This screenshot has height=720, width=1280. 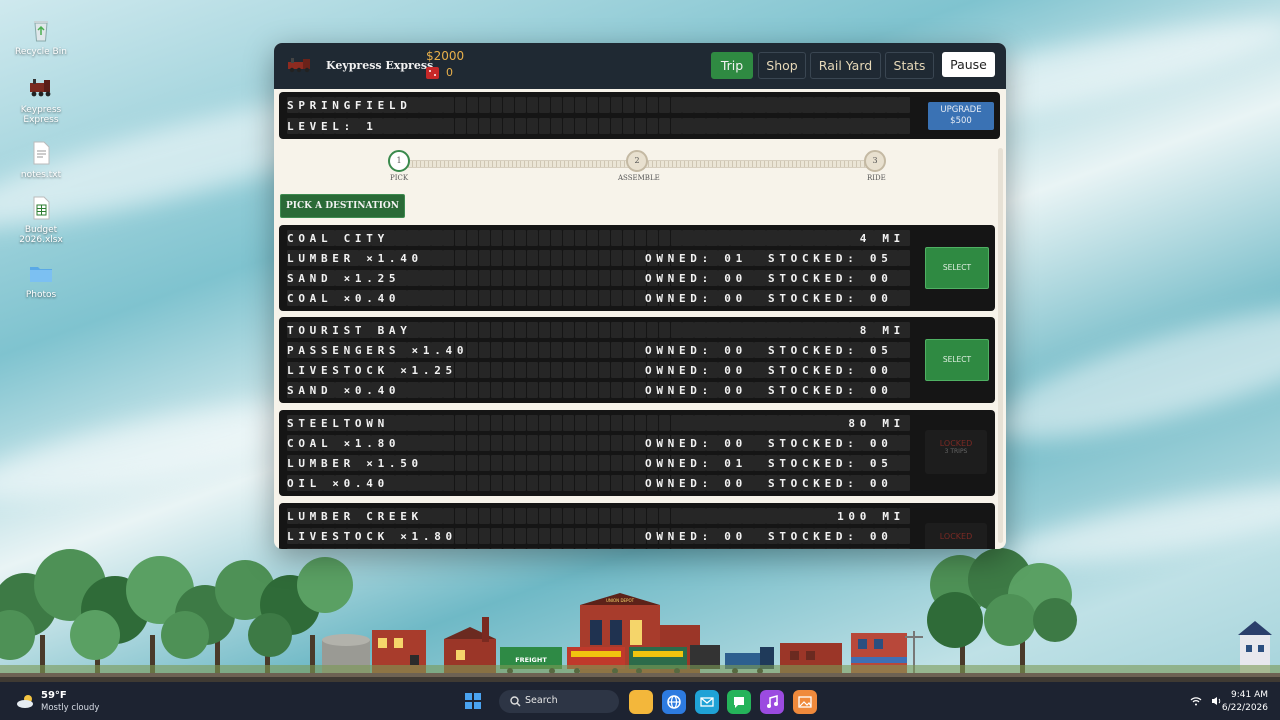 I want to click on search-box: Search, so click(x=559, y=701).